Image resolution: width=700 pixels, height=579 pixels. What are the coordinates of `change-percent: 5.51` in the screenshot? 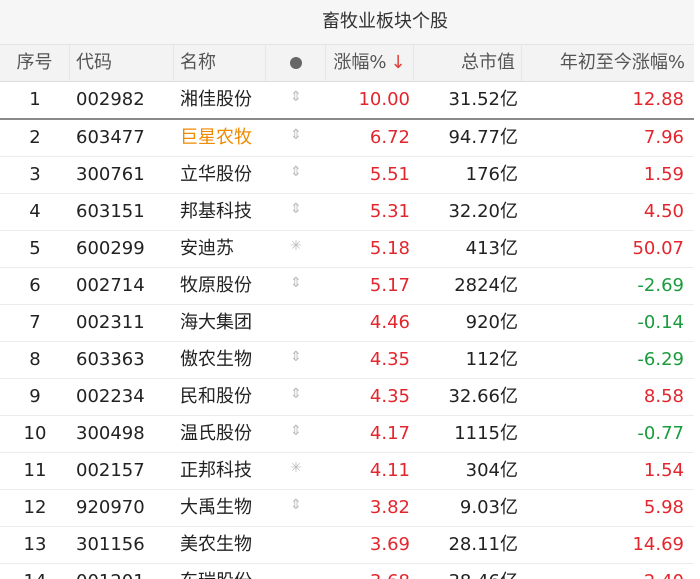 It's located at (389, 174).